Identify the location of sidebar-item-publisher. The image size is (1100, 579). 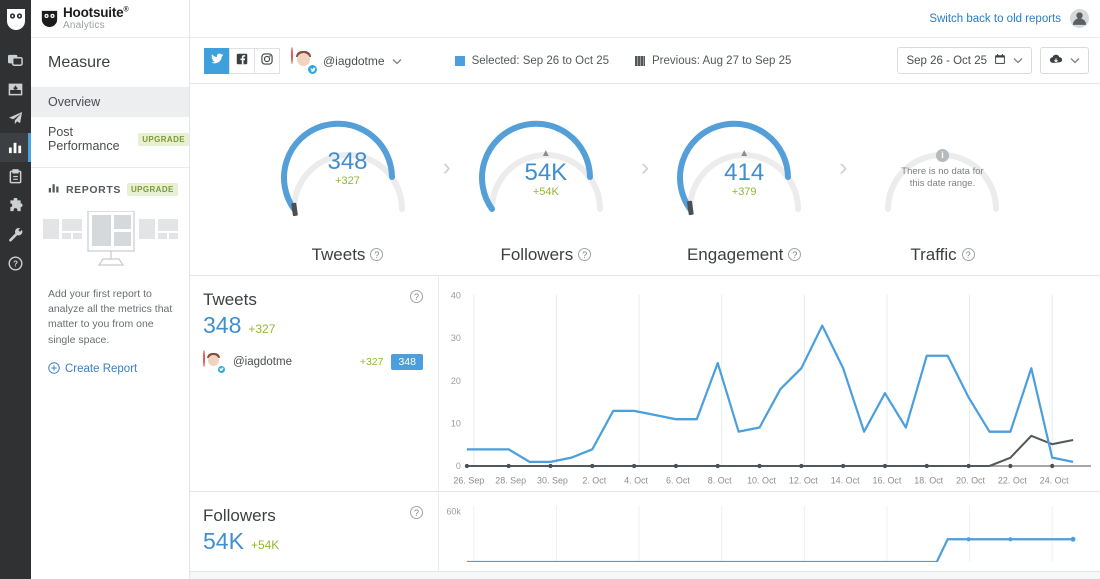
(15, 118).